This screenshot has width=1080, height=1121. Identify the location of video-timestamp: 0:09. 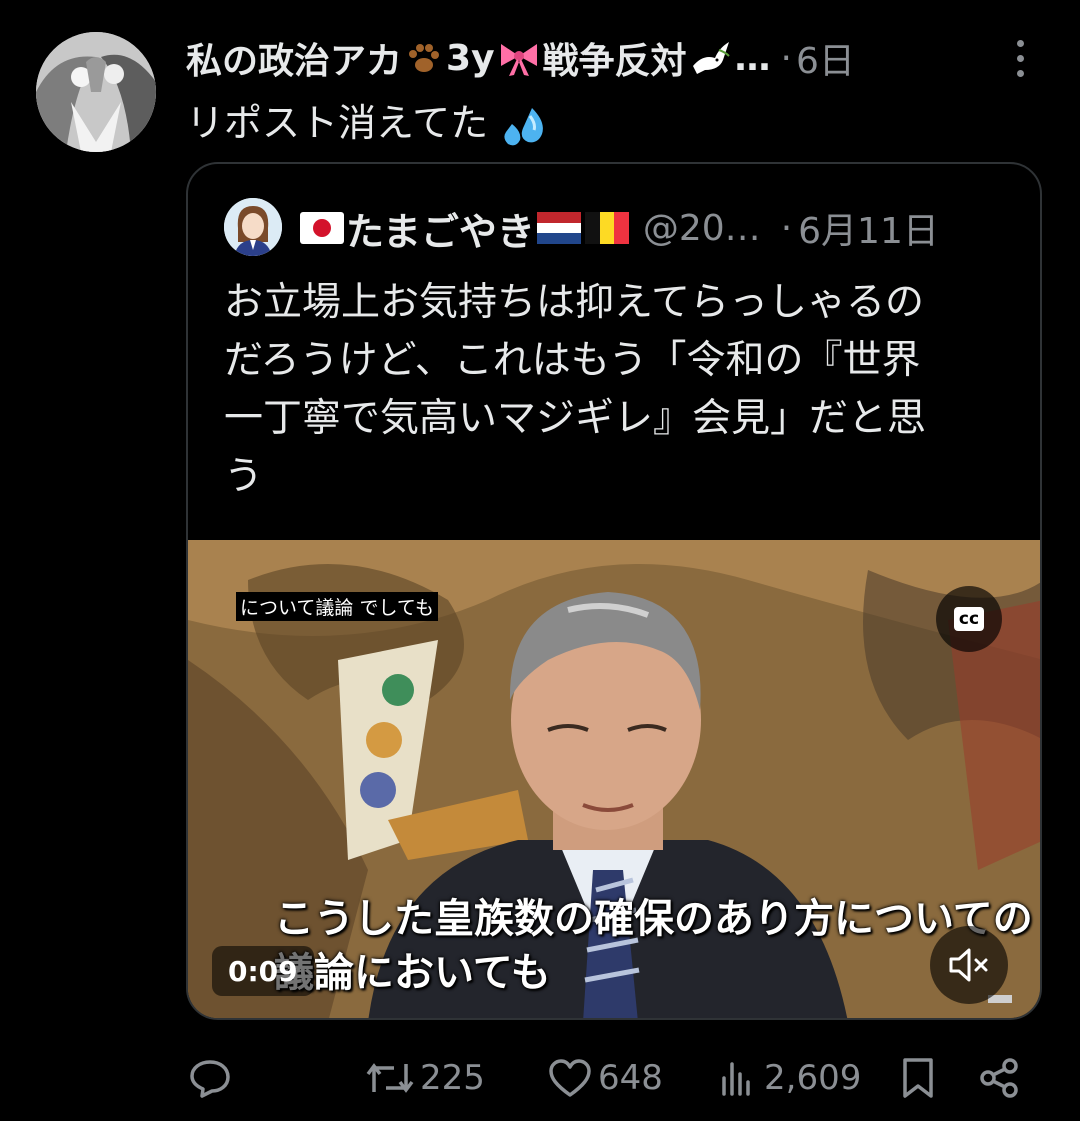
(263, 971).